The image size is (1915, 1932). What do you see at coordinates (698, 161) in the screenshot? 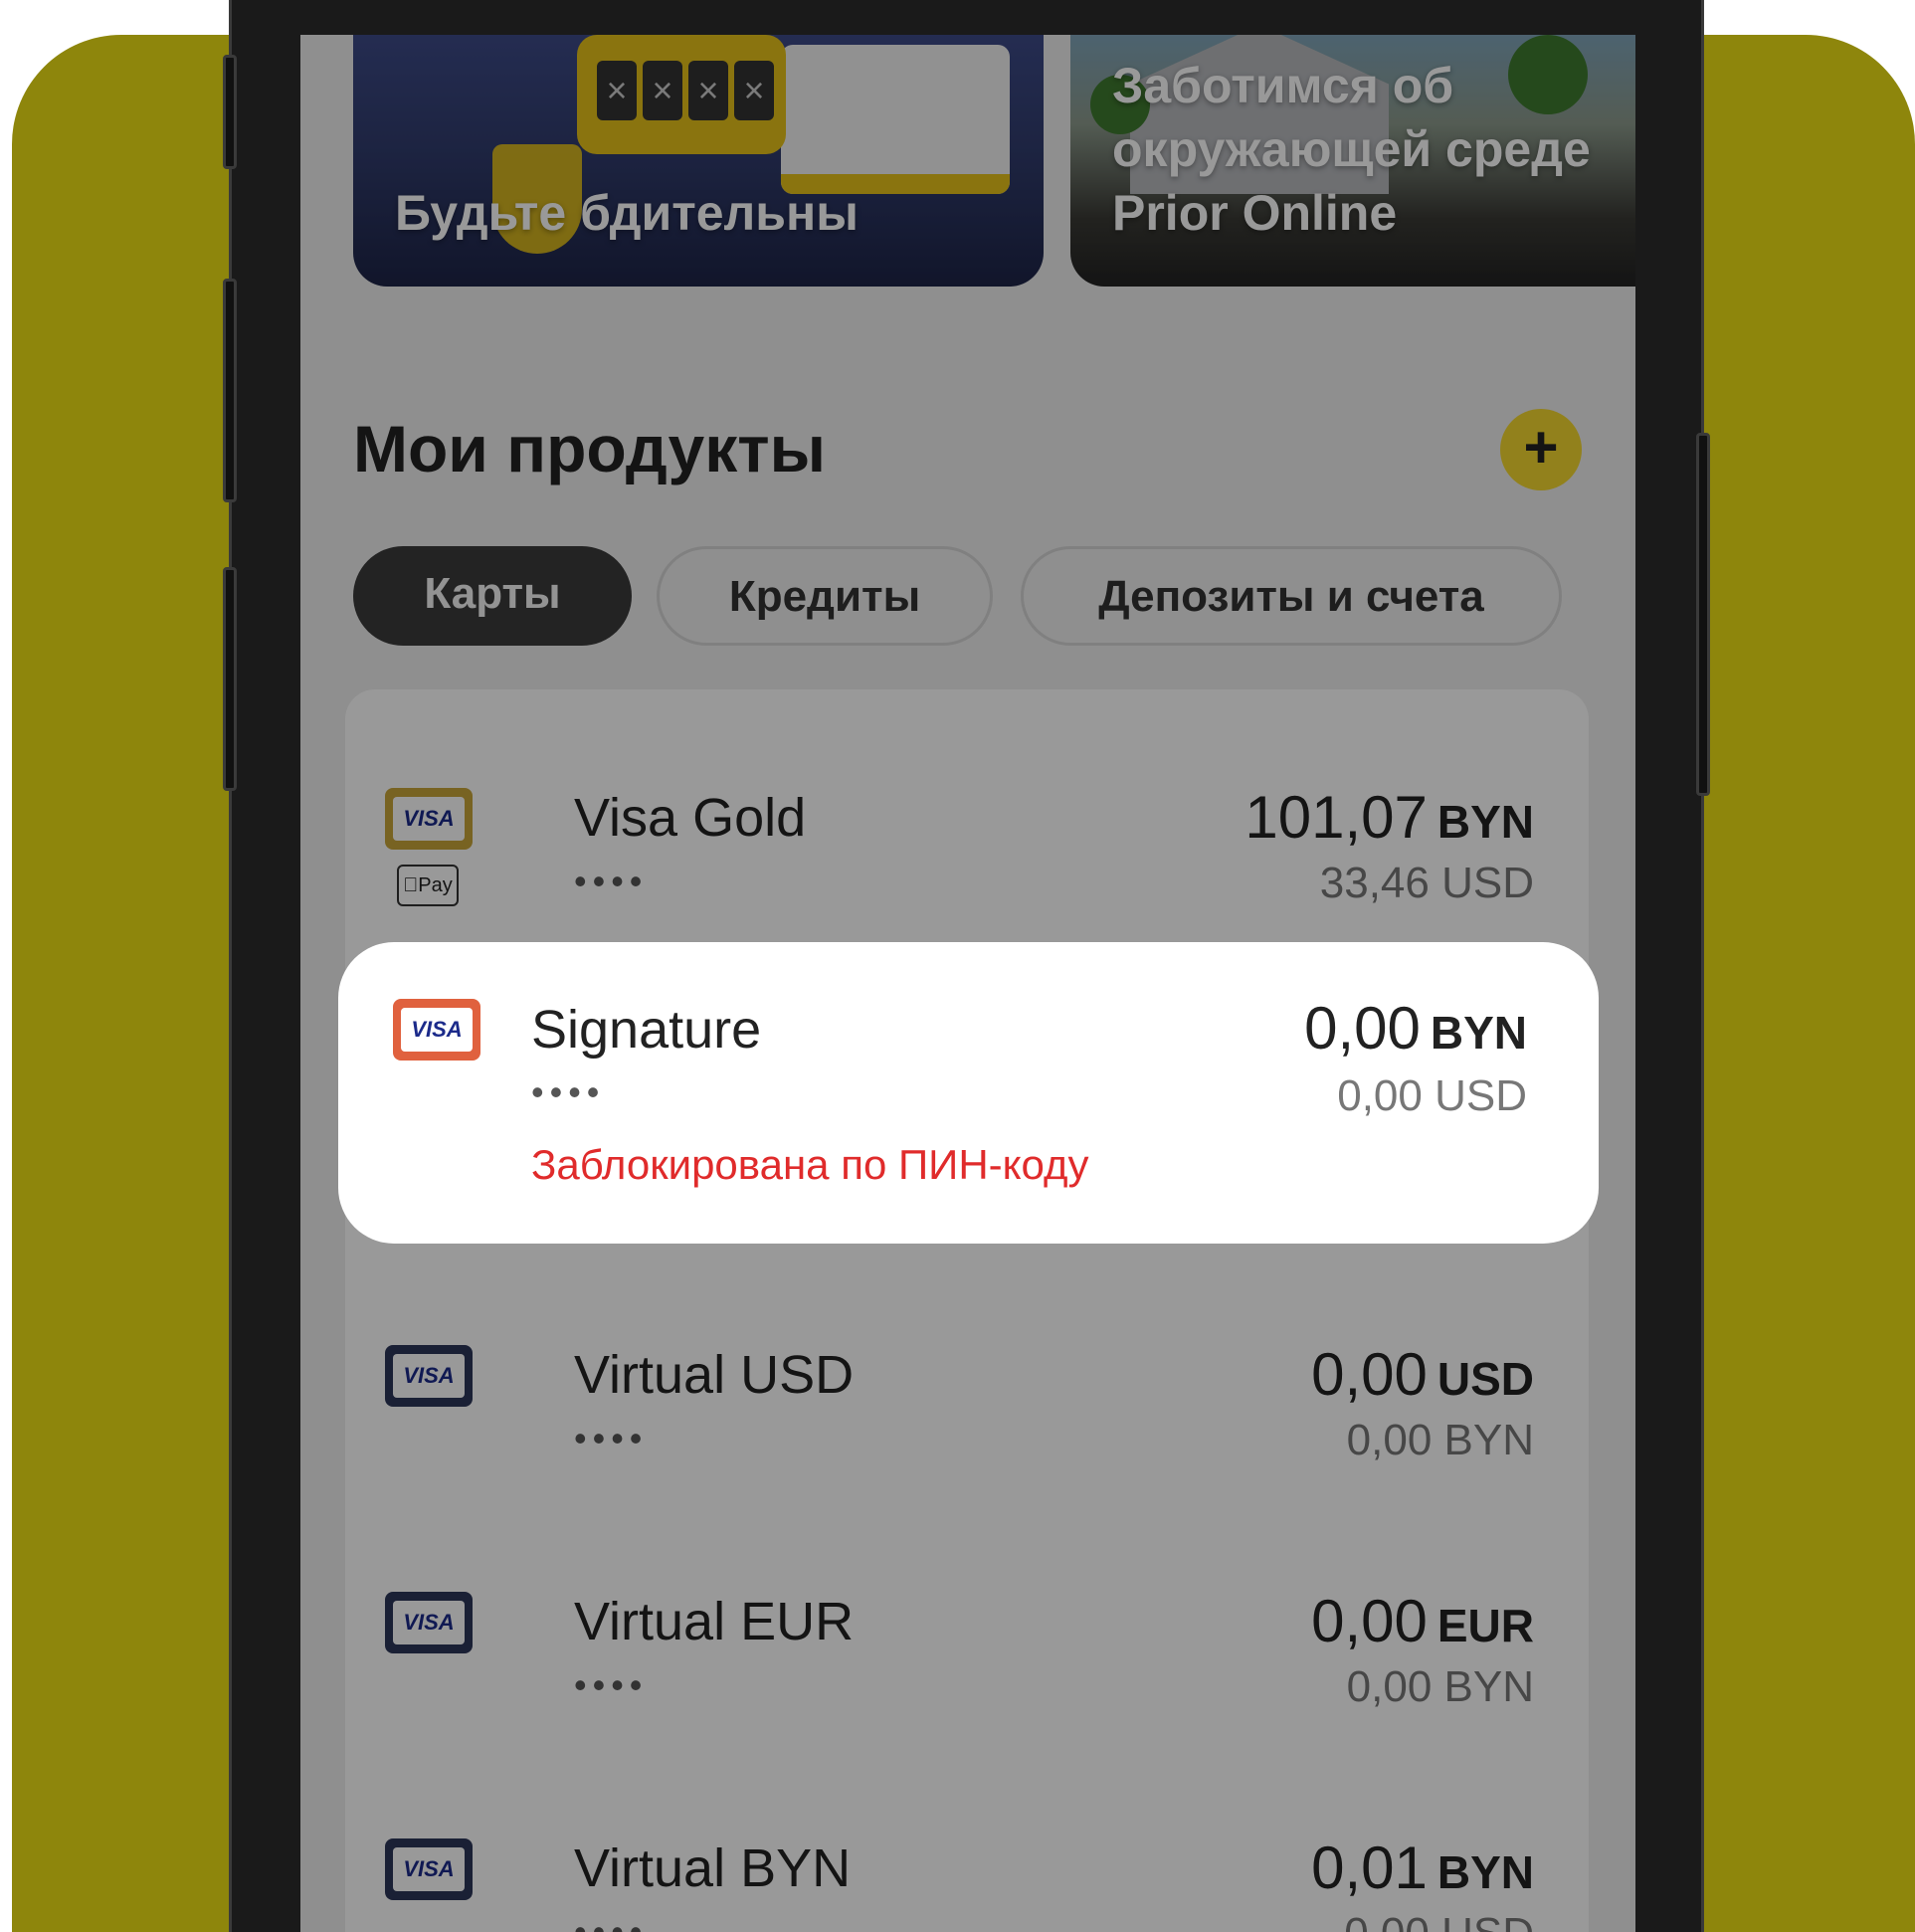
I see `promo-banner-security: × × × × Будьте бдительны` at bounding box center [698, 161].